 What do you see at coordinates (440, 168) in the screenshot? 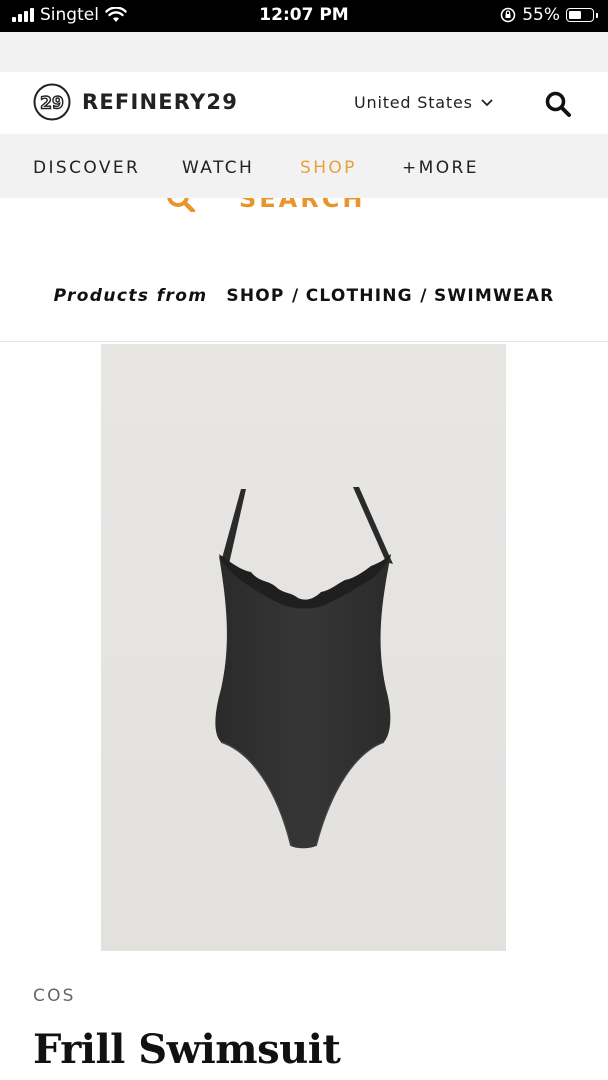
I see `nav-more: +MORE` at bounding box center [440, 168].